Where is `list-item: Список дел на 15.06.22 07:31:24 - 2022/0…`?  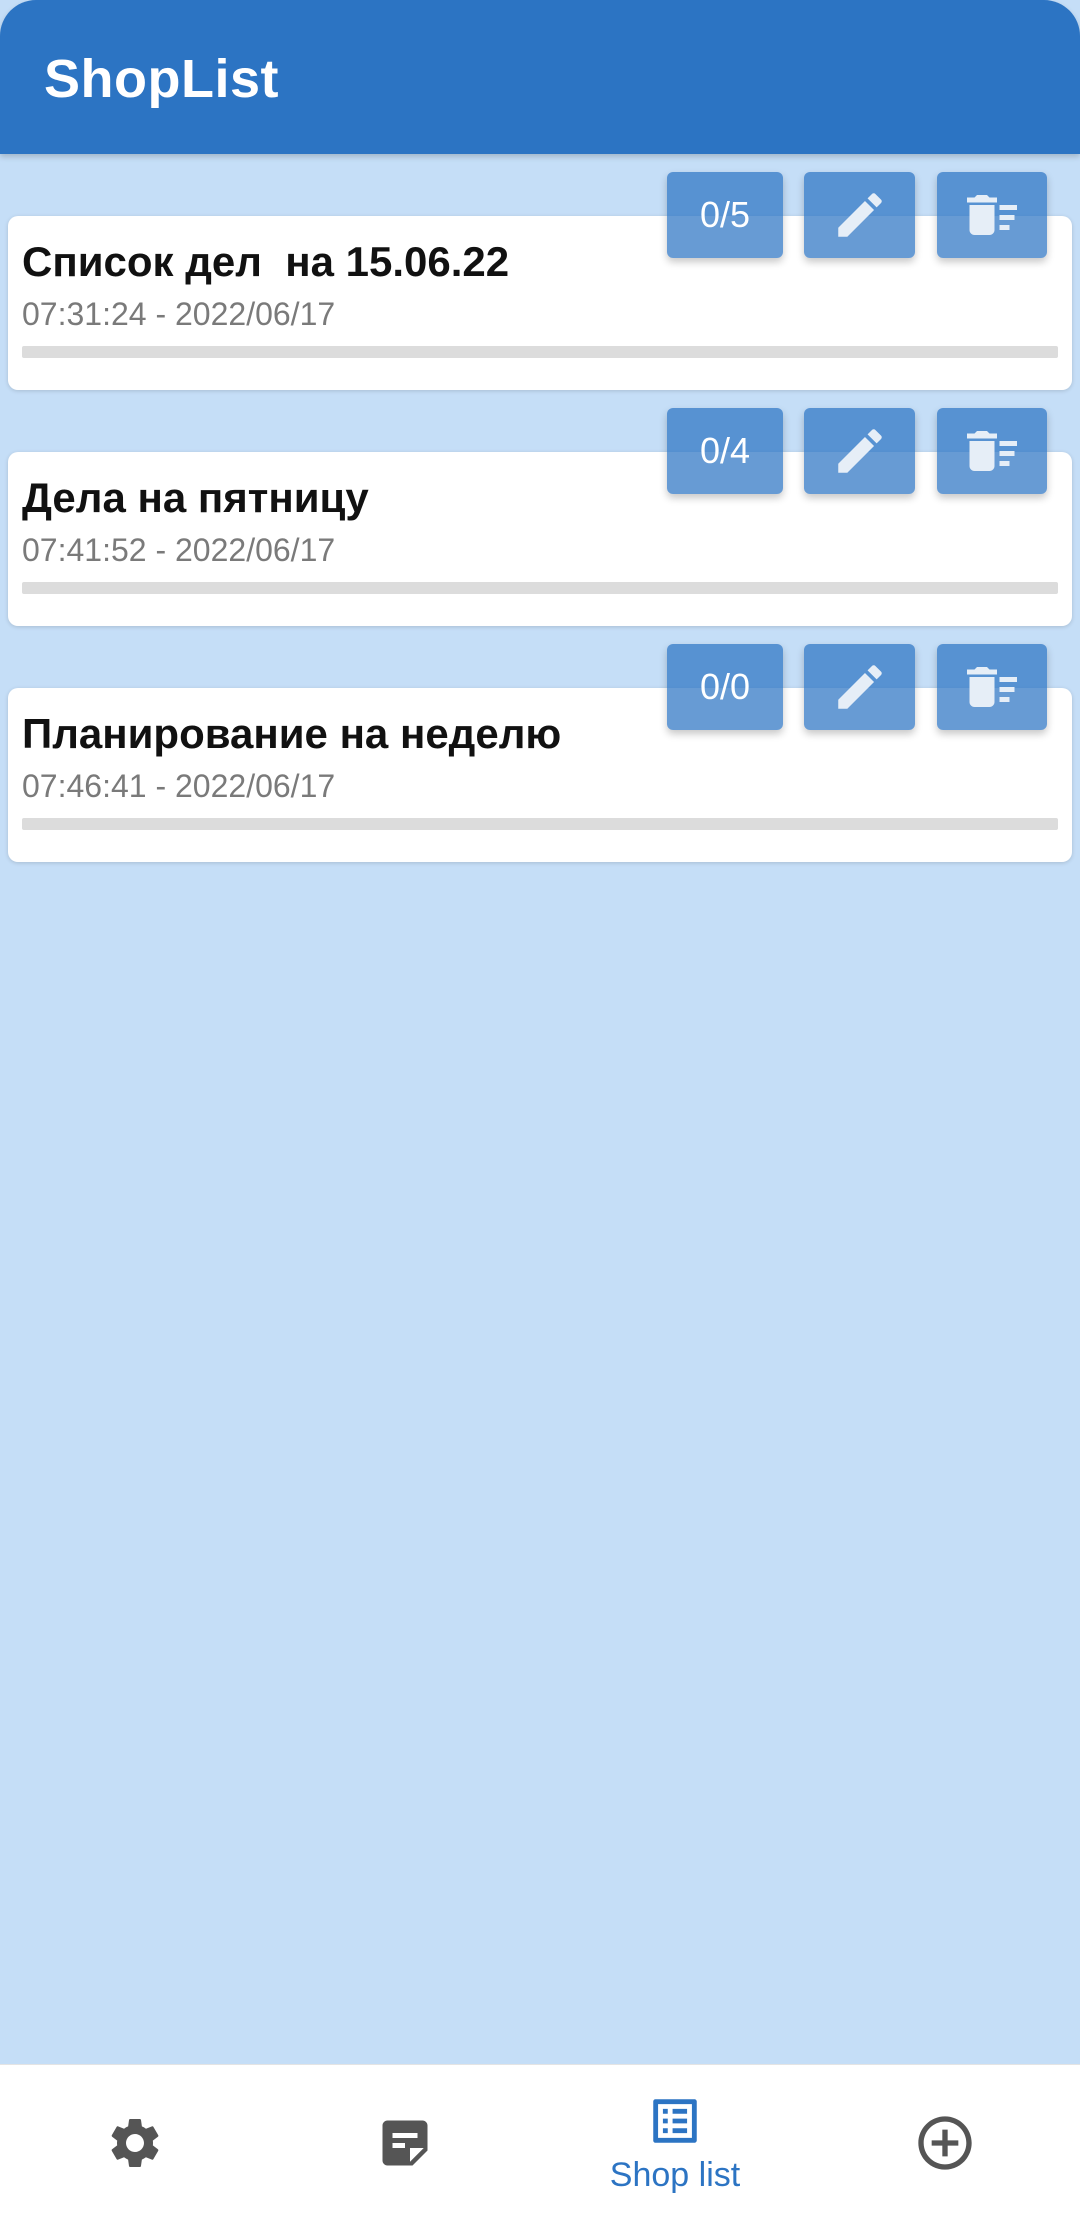
list-item: Список дел на 15.06.22 07:31:24 - 2022/0… is located at coordinates (540, 272).